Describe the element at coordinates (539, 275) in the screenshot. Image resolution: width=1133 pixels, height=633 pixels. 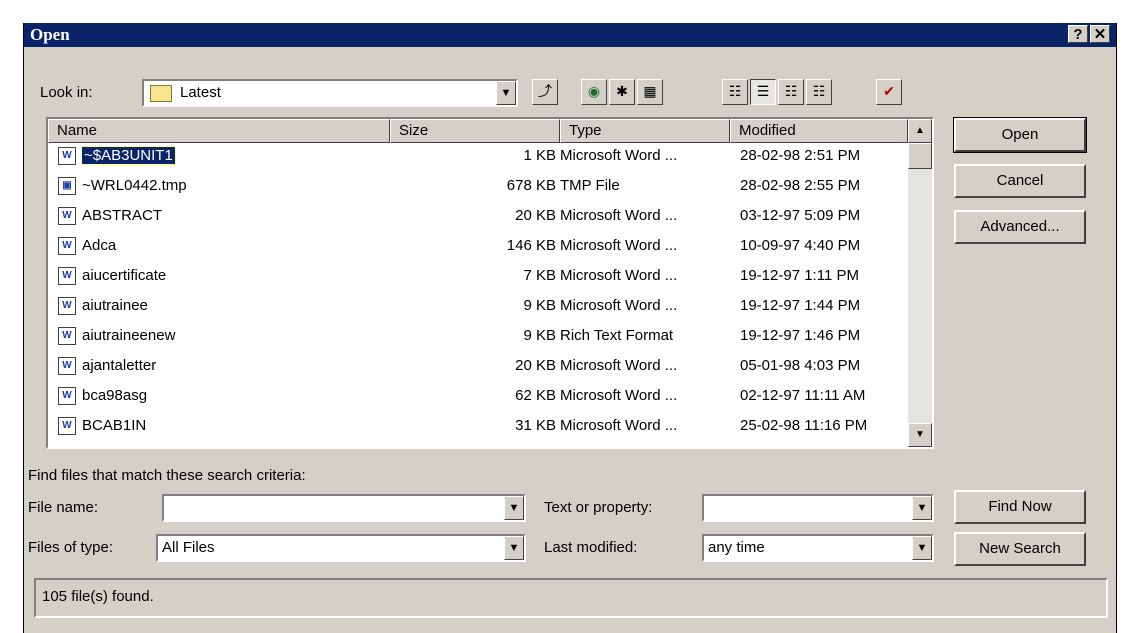
I see `file-size: 7 KB` at that location.